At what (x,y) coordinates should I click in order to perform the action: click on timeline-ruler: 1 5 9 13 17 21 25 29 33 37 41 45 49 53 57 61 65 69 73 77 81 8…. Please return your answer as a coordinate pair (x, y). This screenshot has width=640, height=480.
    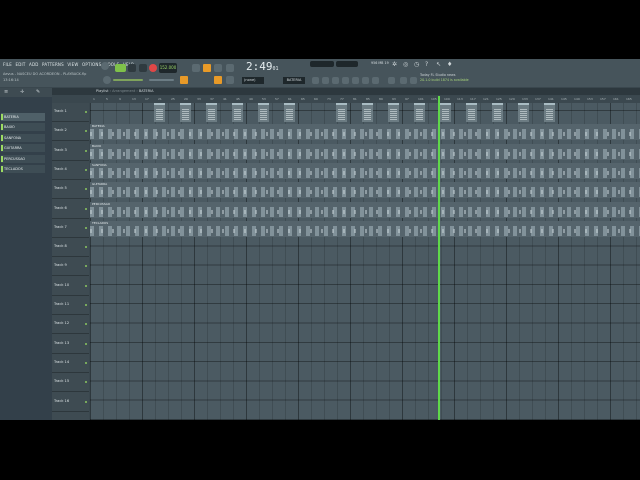
    Looking at the image, I should click on (365, 99).